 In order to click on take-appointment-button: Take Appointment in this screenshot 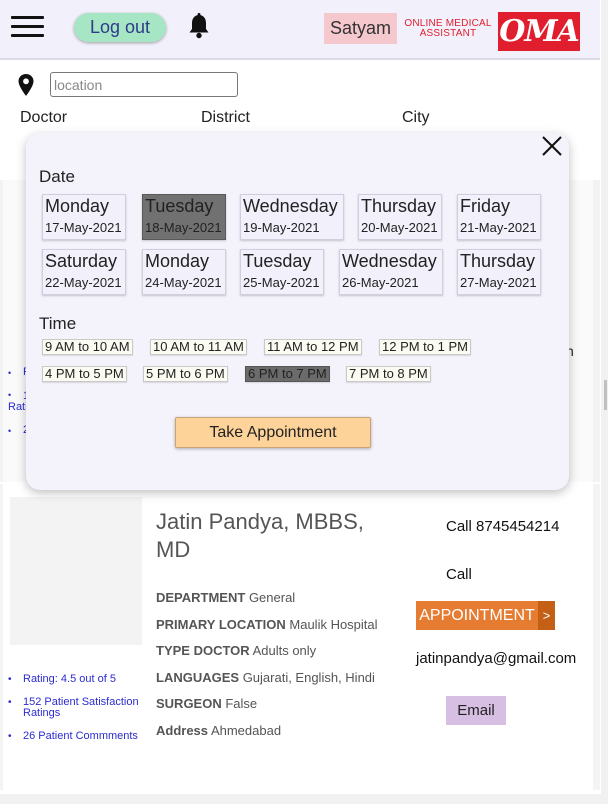, I will do `click(273, 432)`.